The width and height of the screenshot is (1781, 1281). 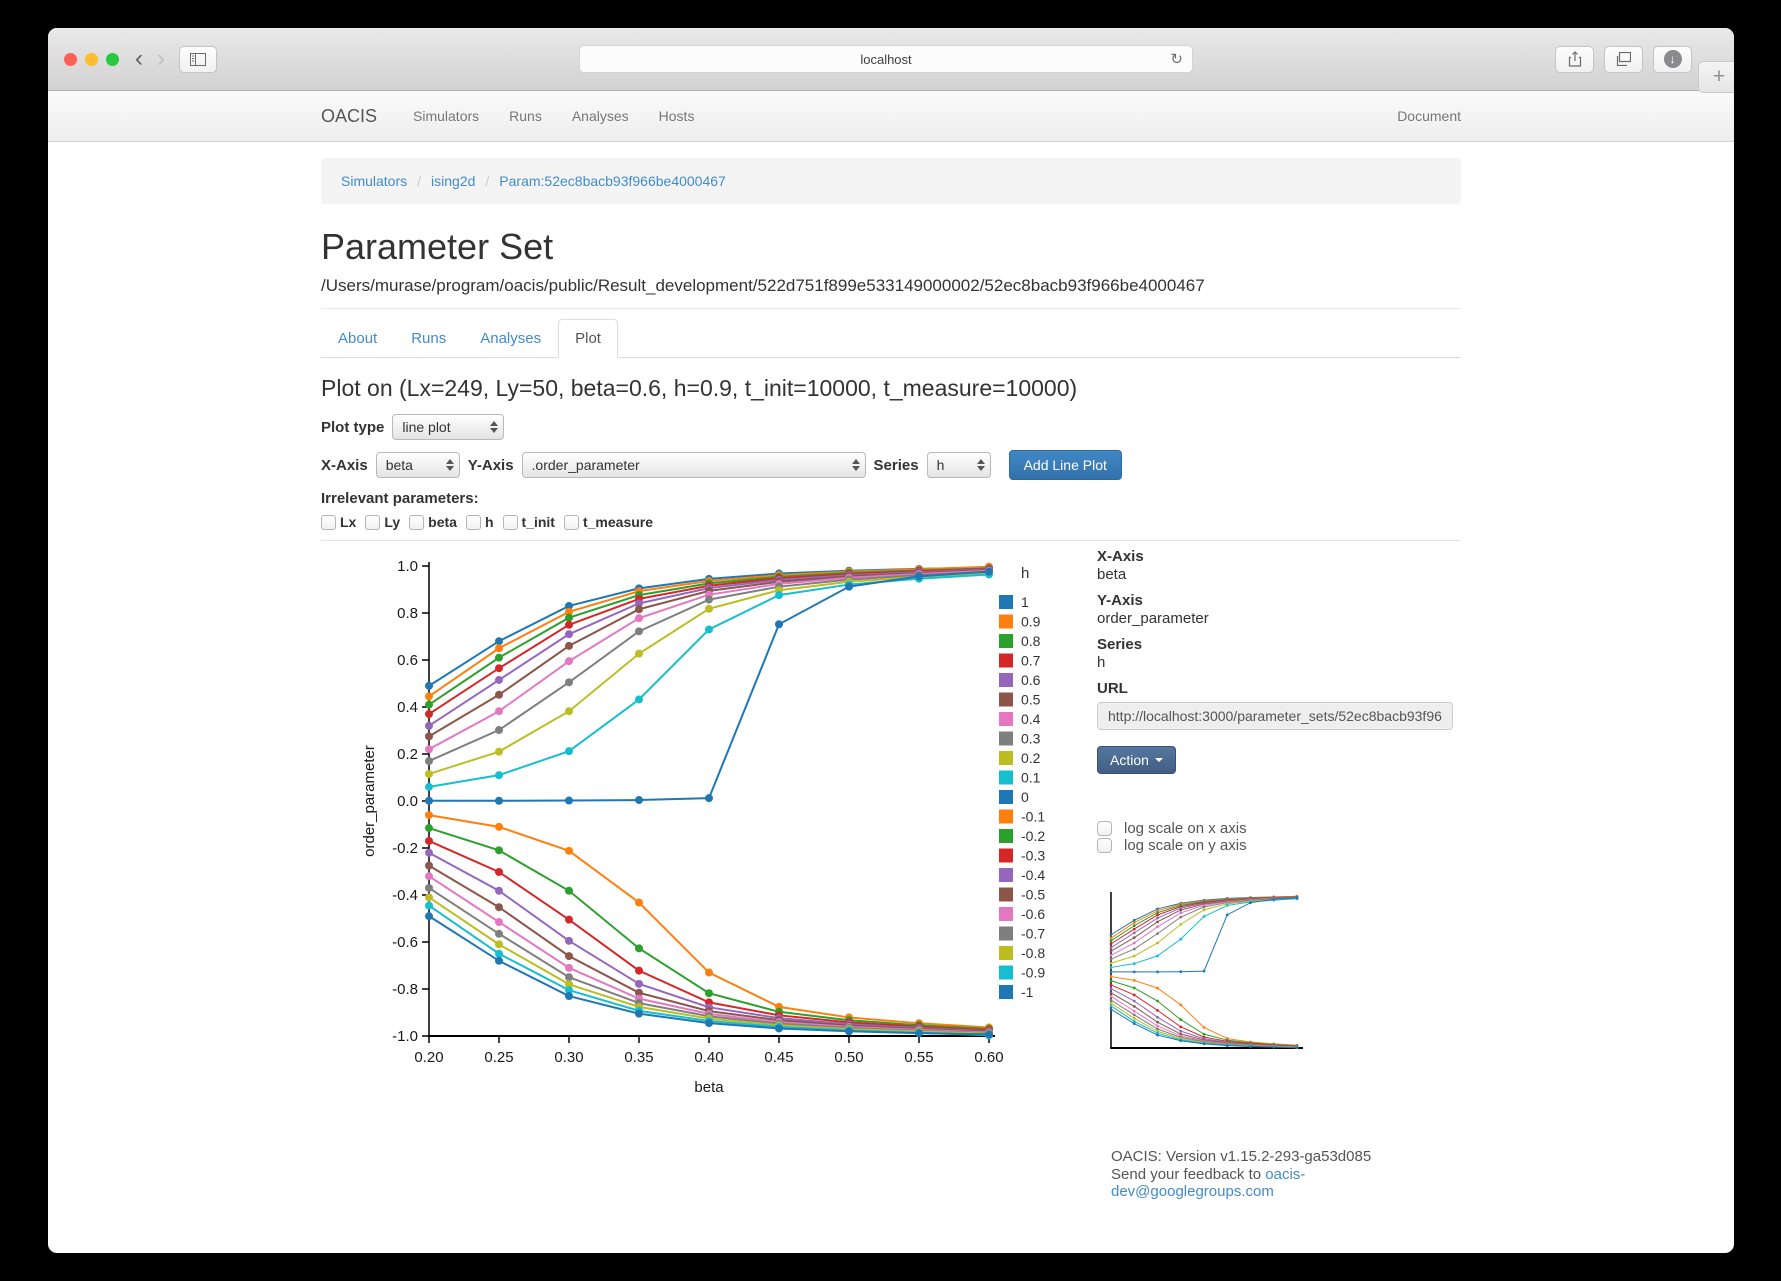 I want to click on side-series-value: h, so click(x=1101, y=662).